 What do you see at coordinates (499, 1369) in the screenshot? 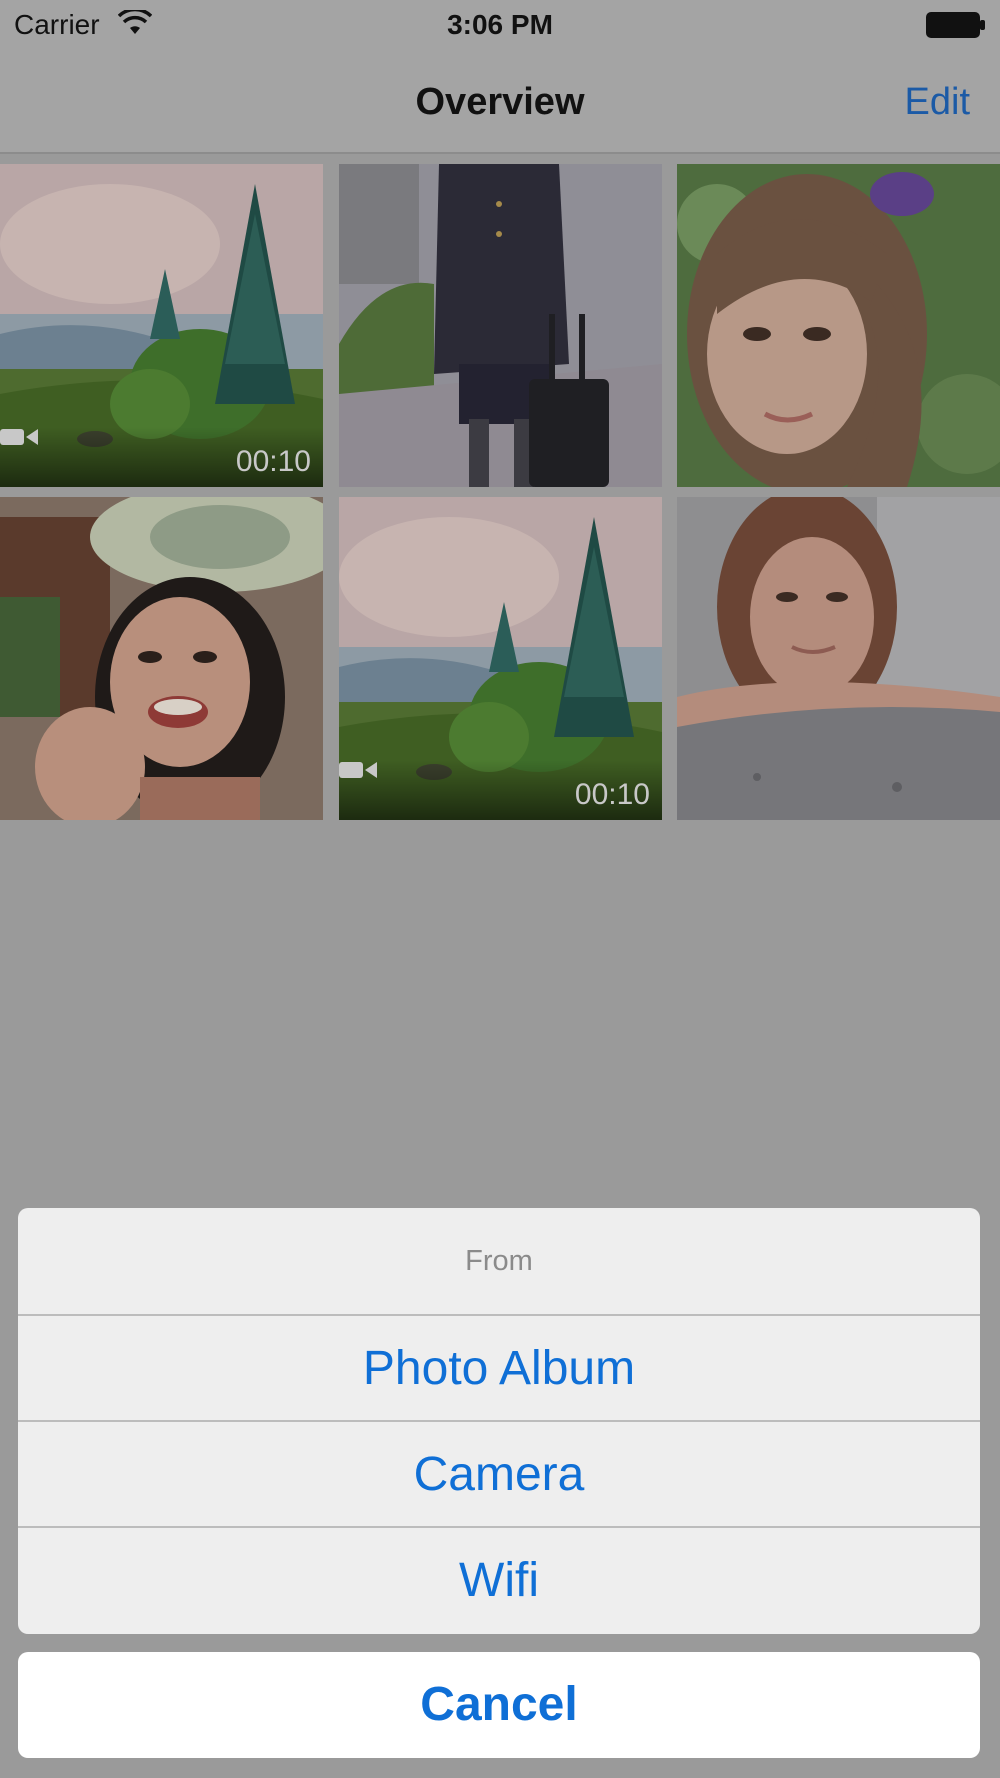
I see `photo-album-button: Photo Album` at bounding box center [499, 1369].